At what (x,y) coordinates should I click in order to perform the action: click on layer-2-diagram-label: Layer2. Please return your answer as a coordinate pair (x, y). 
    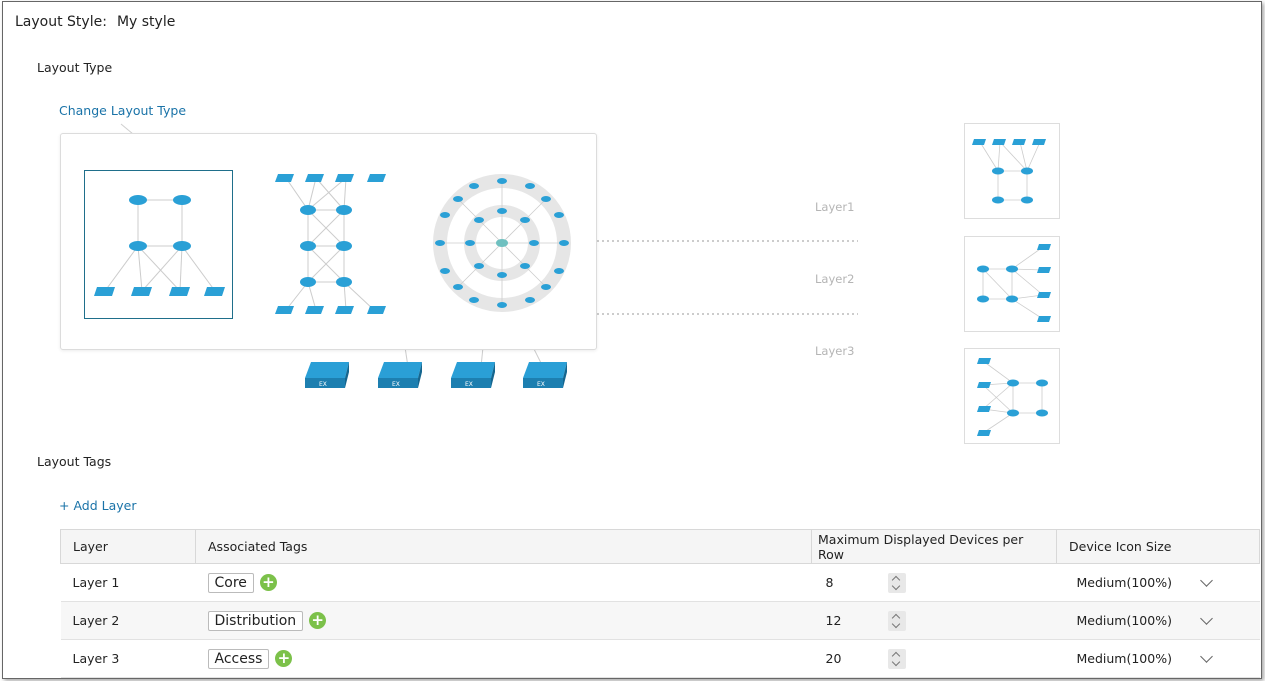
    Looking at the image, I should click on (835, 279).